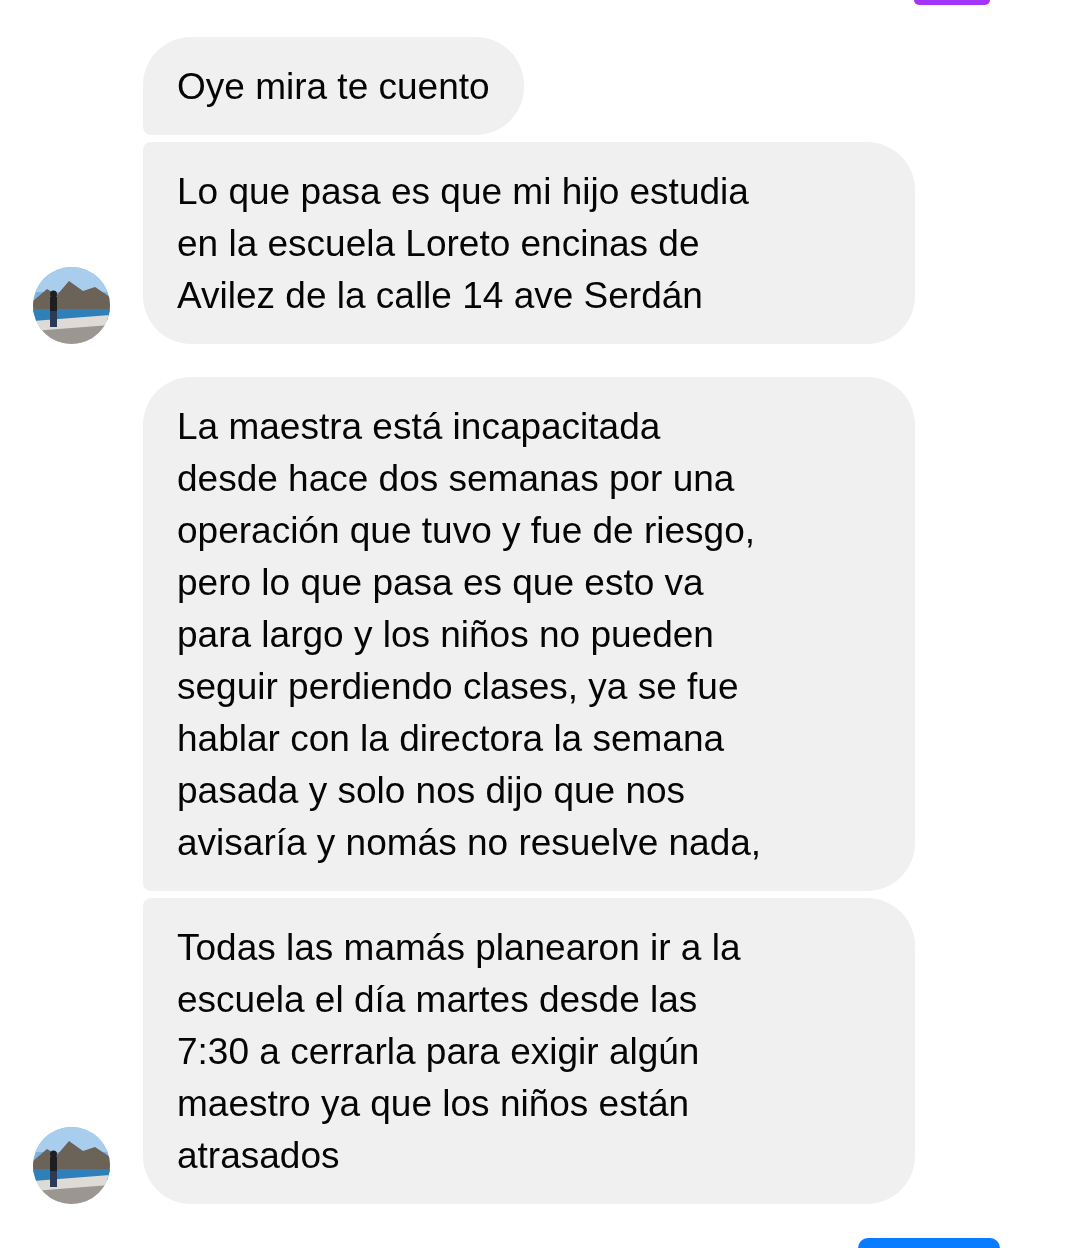 The height and width of the screenshot is (1248, 1080). I want to click on message-bubble: Lo que pasa es que mi hijo estudia en la escuela Loreto encinas de Avilez de la calle 14 ave Serdán, so click(529, 243).